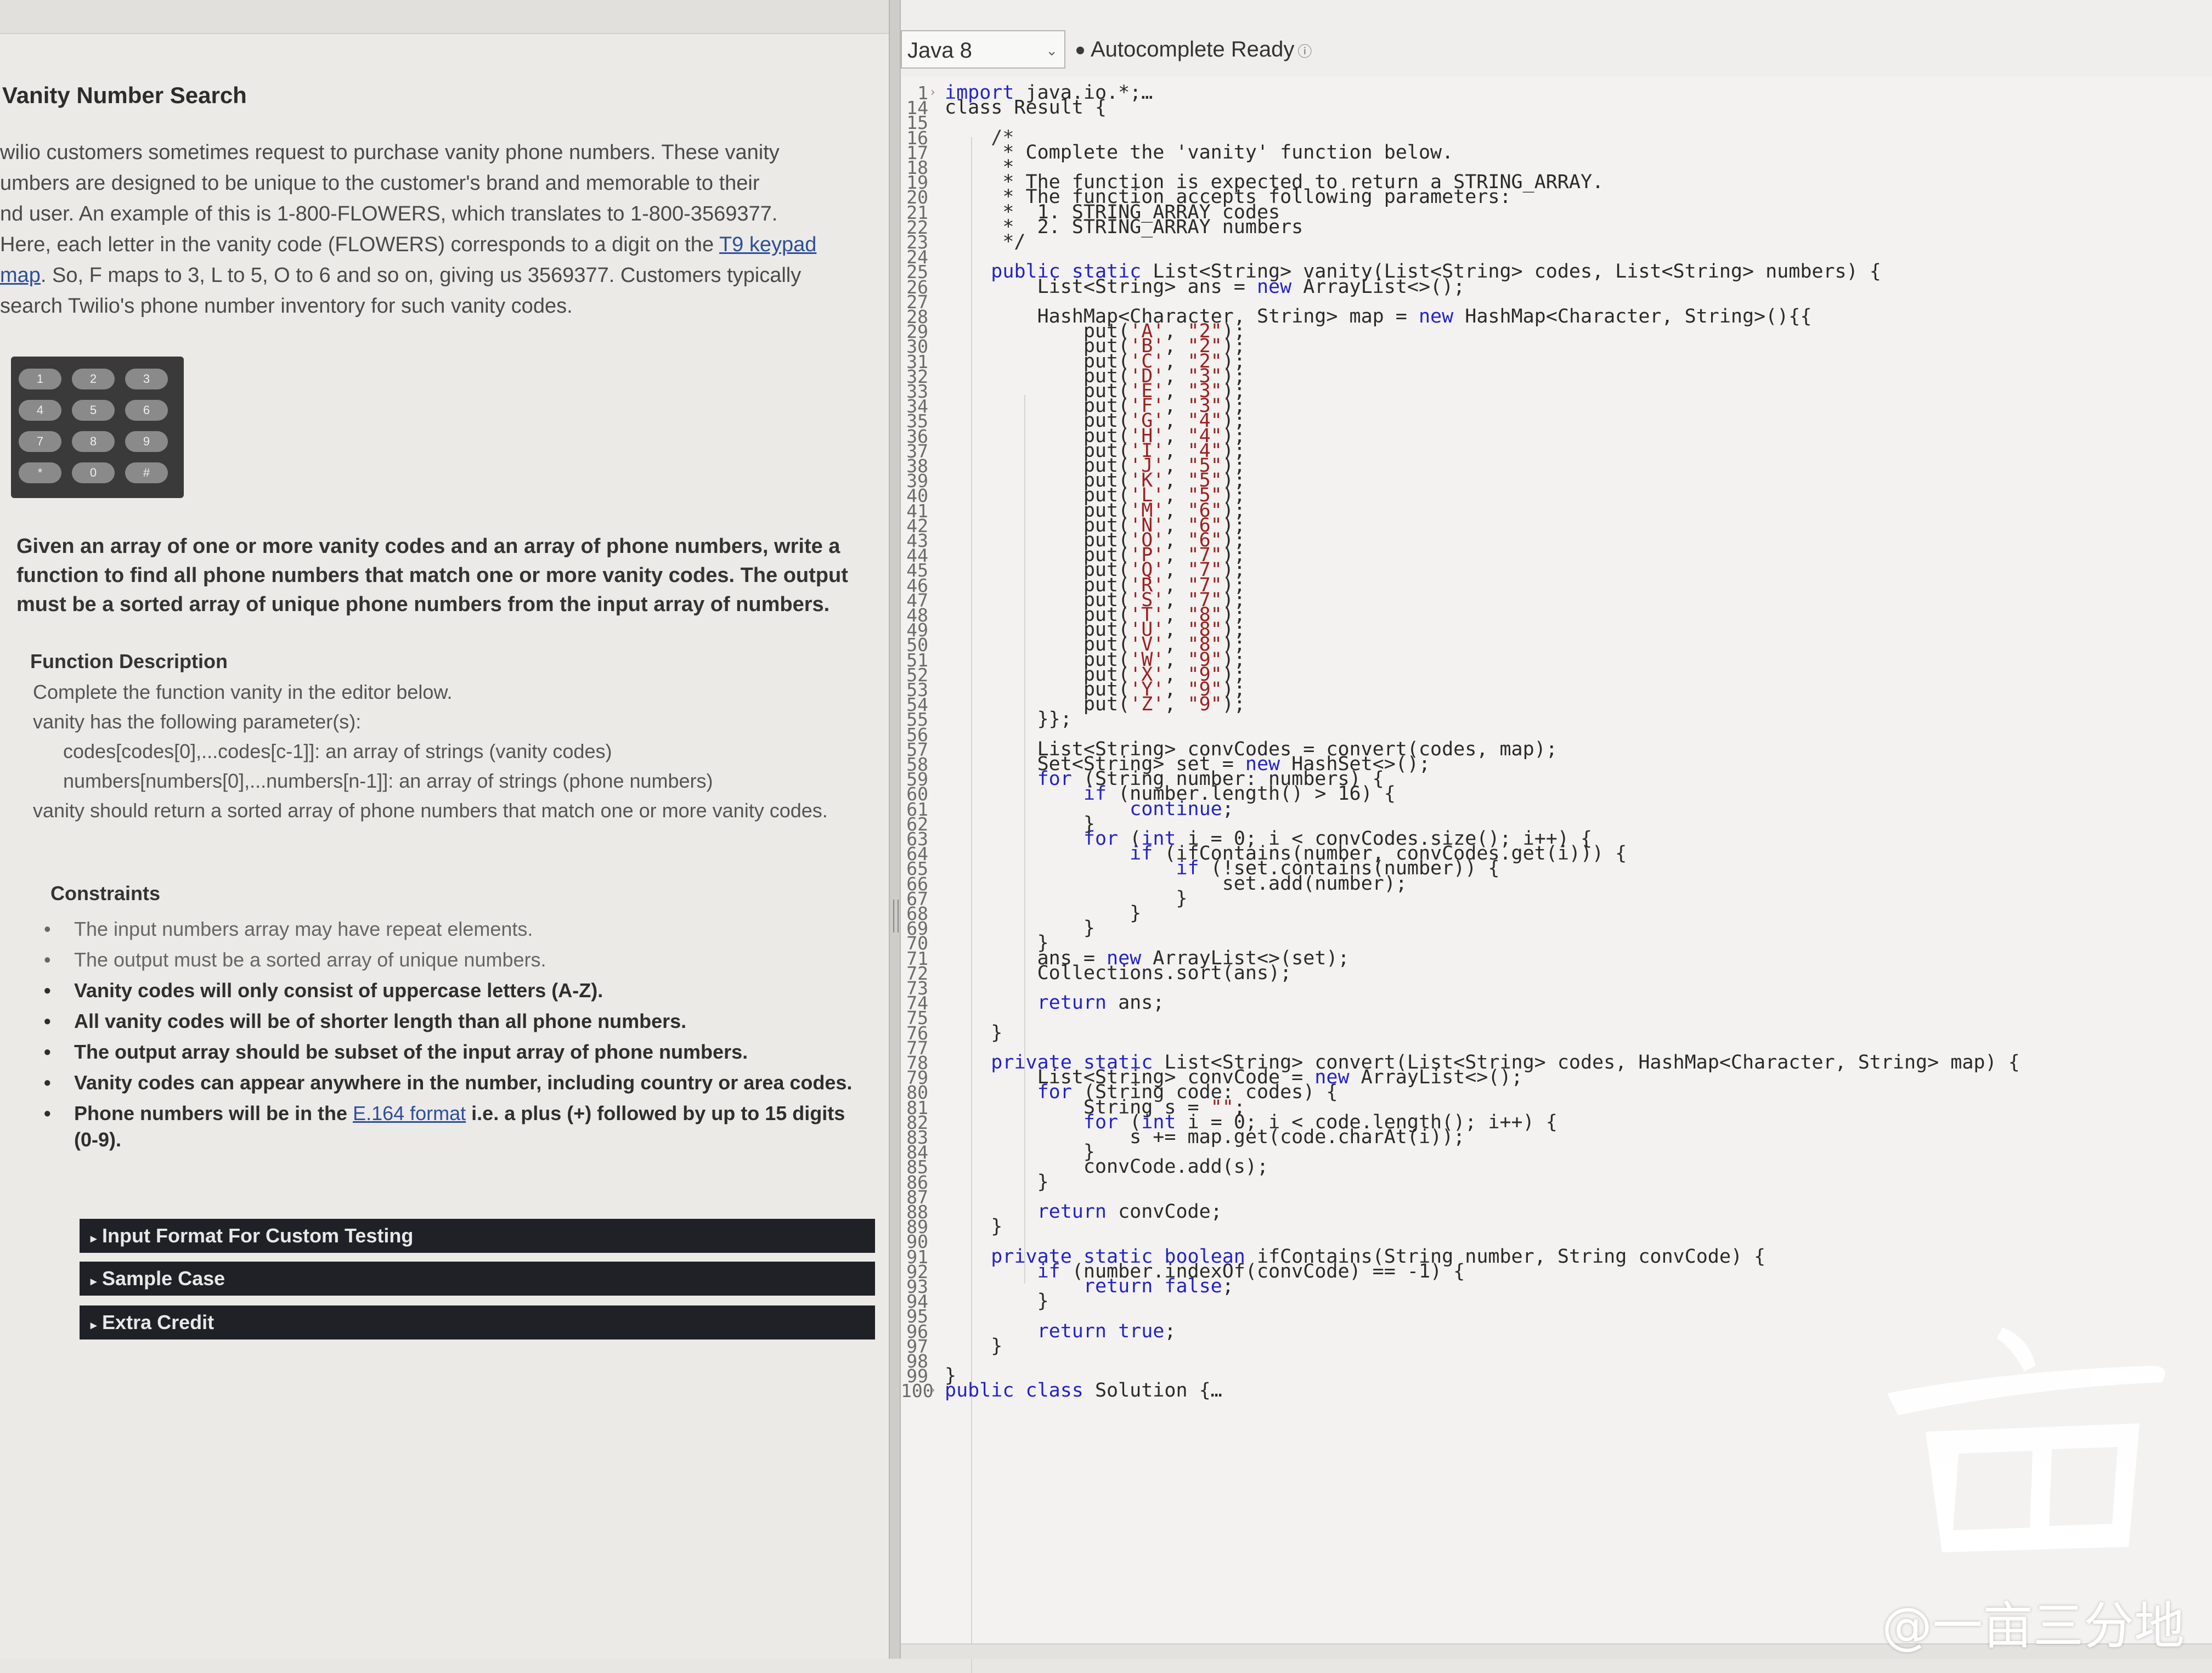 The image size is (2212, 1673). I want to click on keypad-key: 3, so click(146, 379).